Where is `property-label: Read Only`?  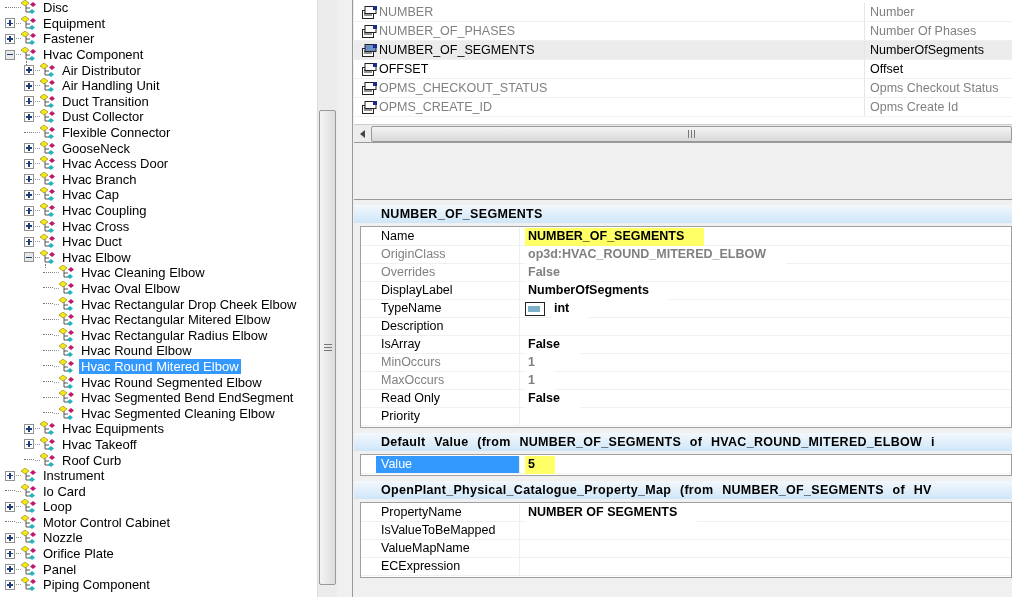
property-label: Read Only is located at coordinates (448, 398).